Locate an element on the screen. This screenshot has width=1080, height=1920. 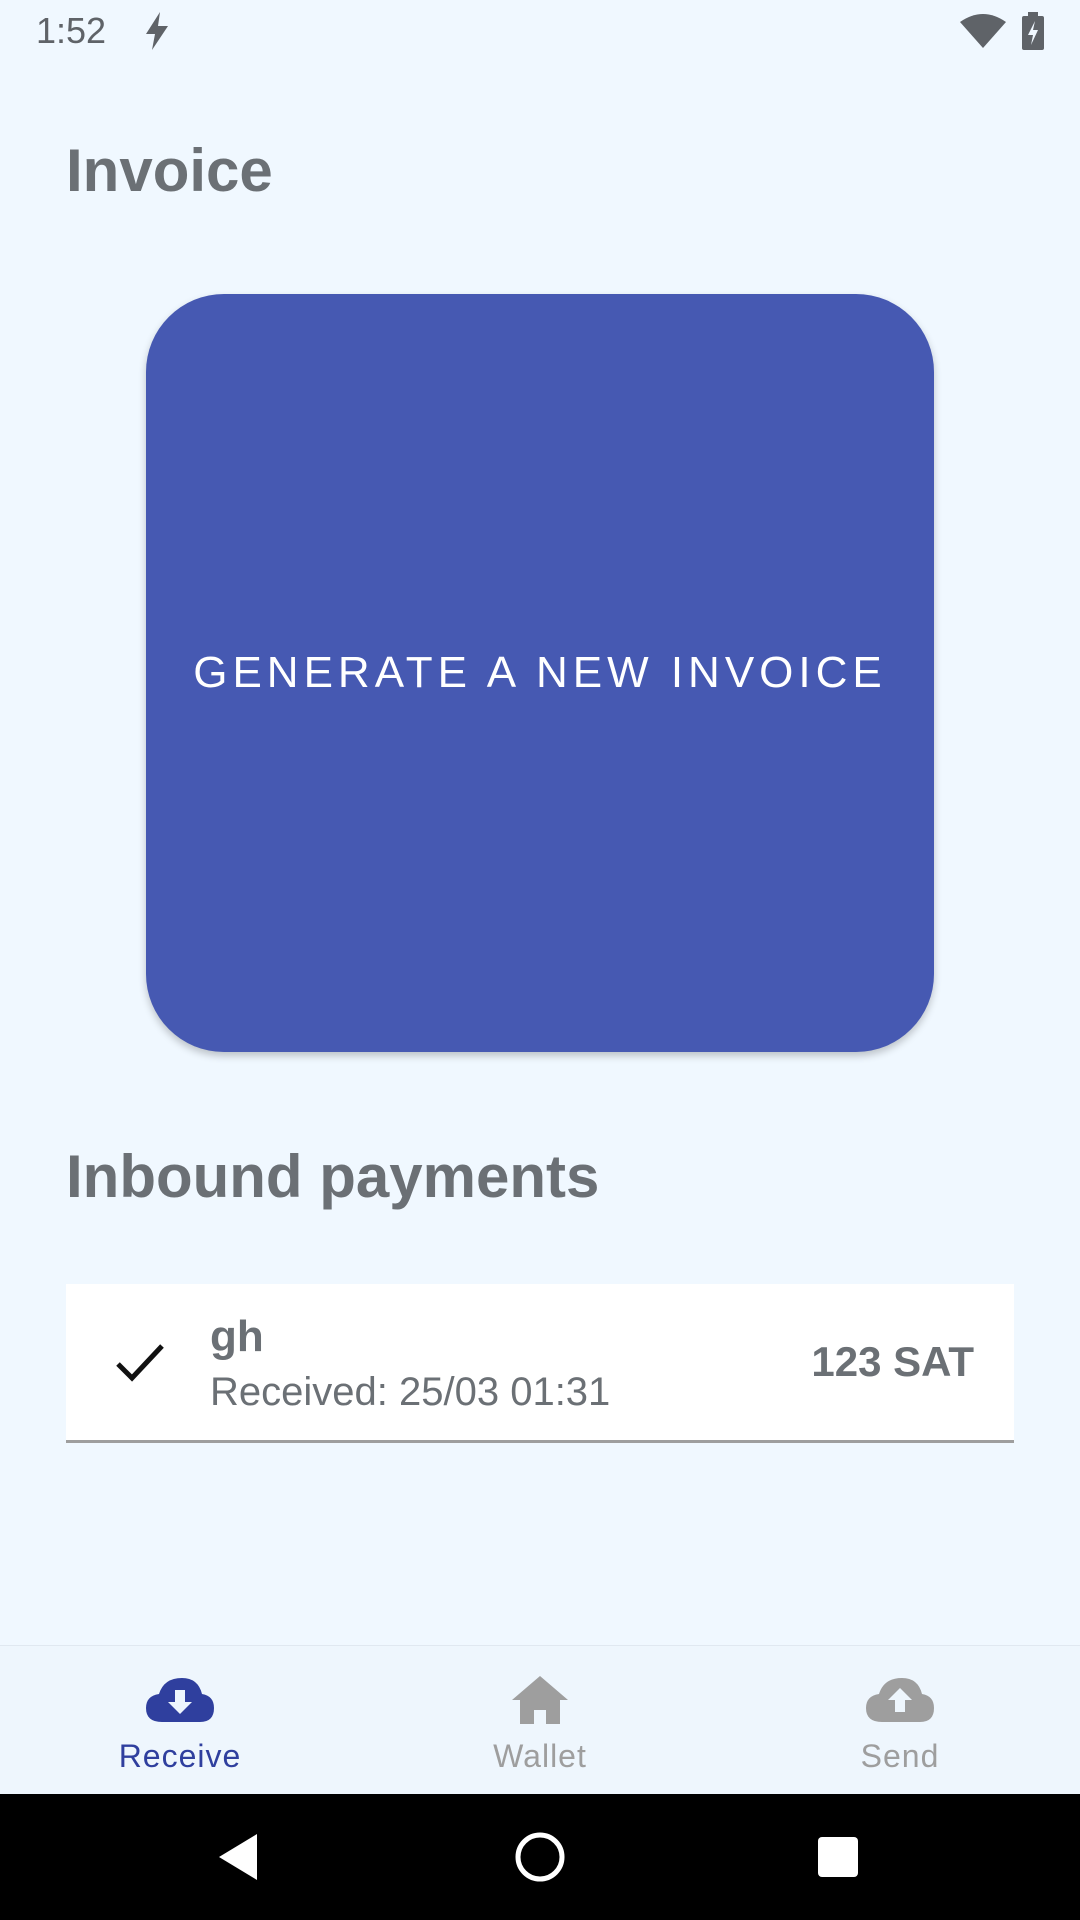
system-navigation-bar is located at coordinates (540, 1857).